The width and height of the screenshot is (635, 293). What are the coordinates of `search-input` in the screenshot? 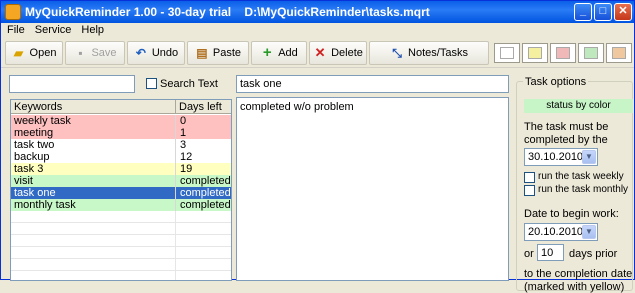 It's located at (72, 84).